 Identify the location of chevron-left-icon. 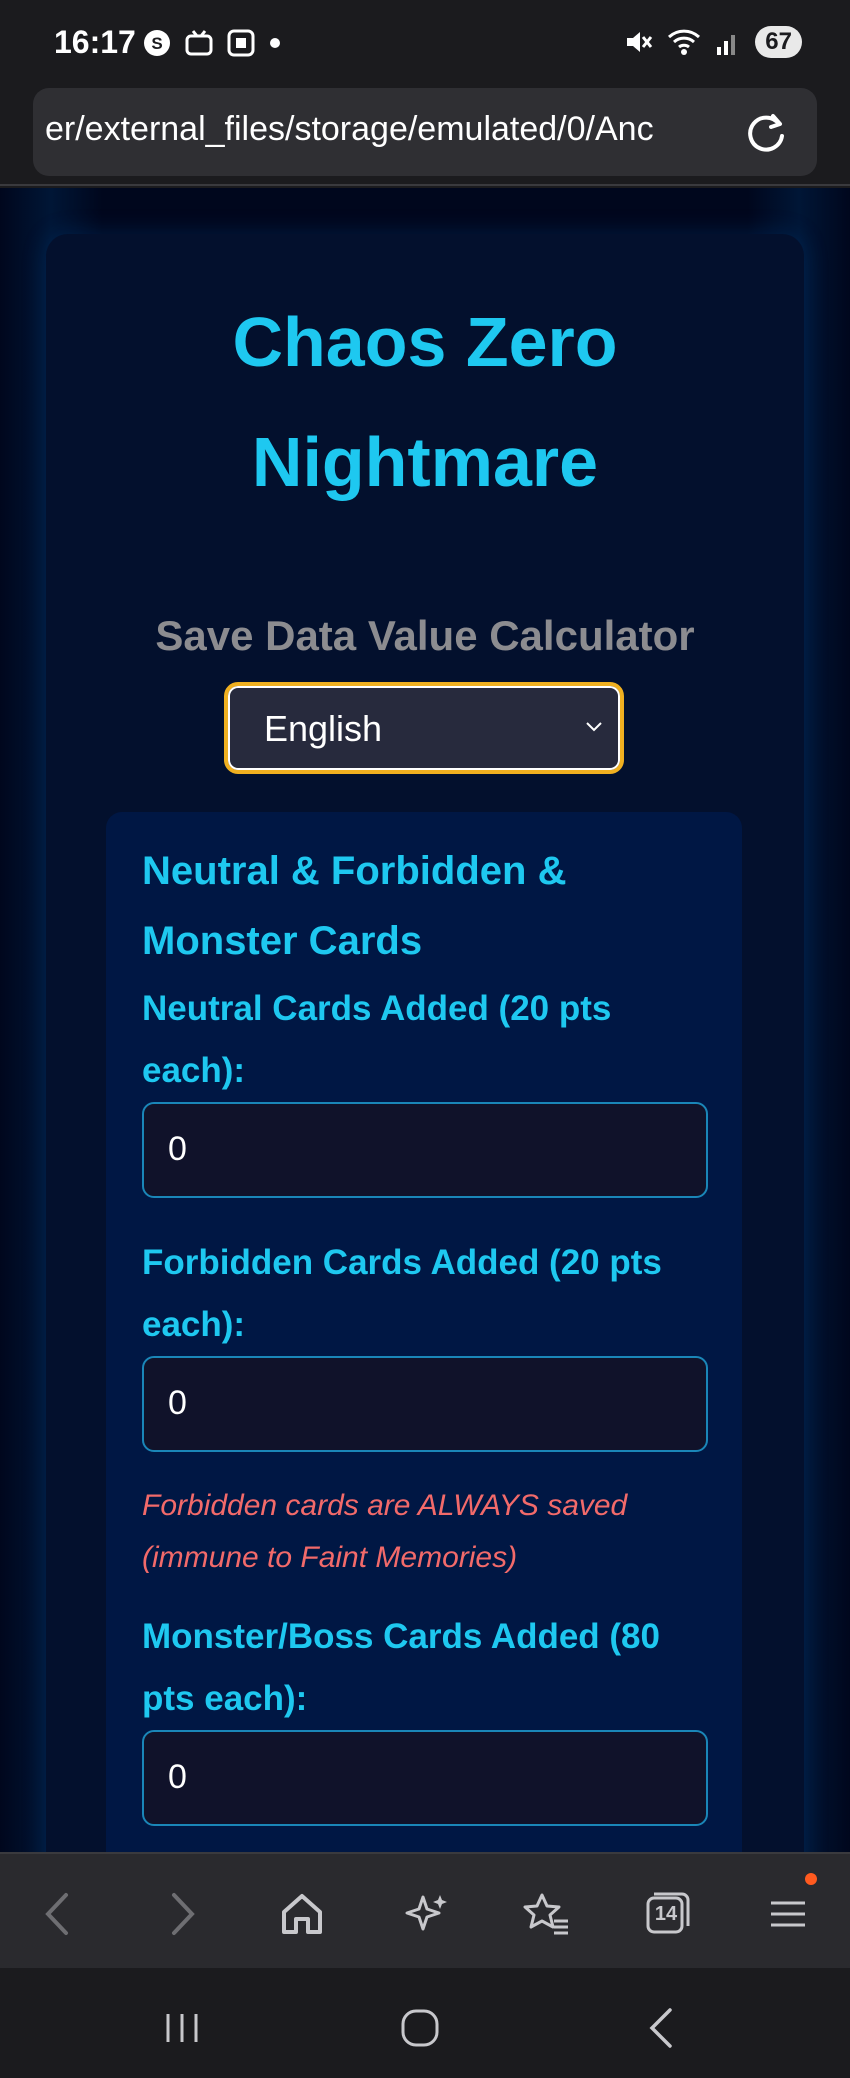
(56, 1914).